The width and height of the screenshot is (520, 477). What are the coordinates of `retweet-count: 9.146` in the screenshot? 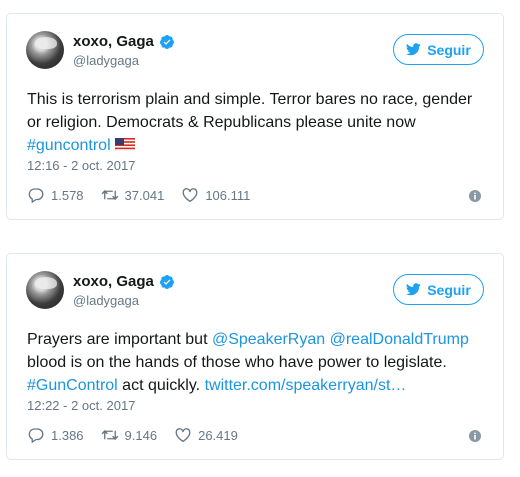 It's located at (141, 435).